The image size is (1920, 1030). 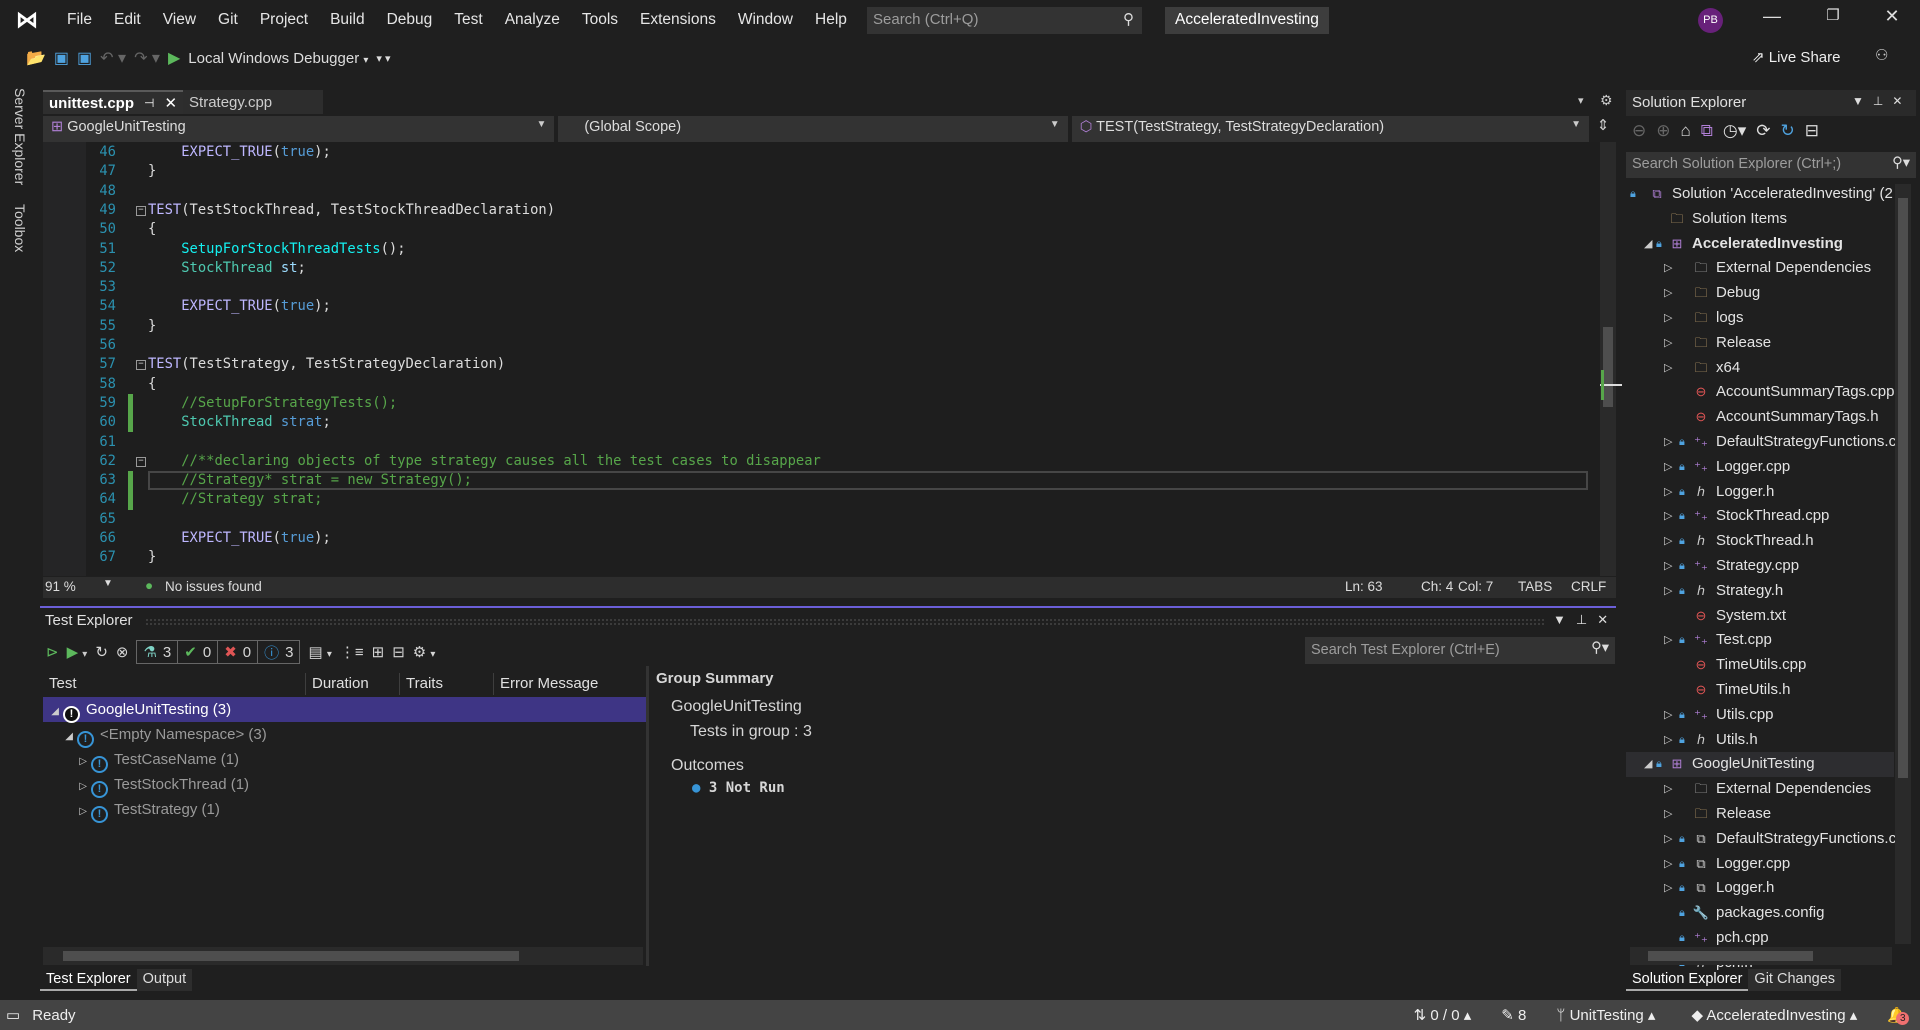 What do you see at coordinates (88, 980) in the screenshot?
I see `tab-test-explorer: Test Explorer` at bounding box center [88, 980].